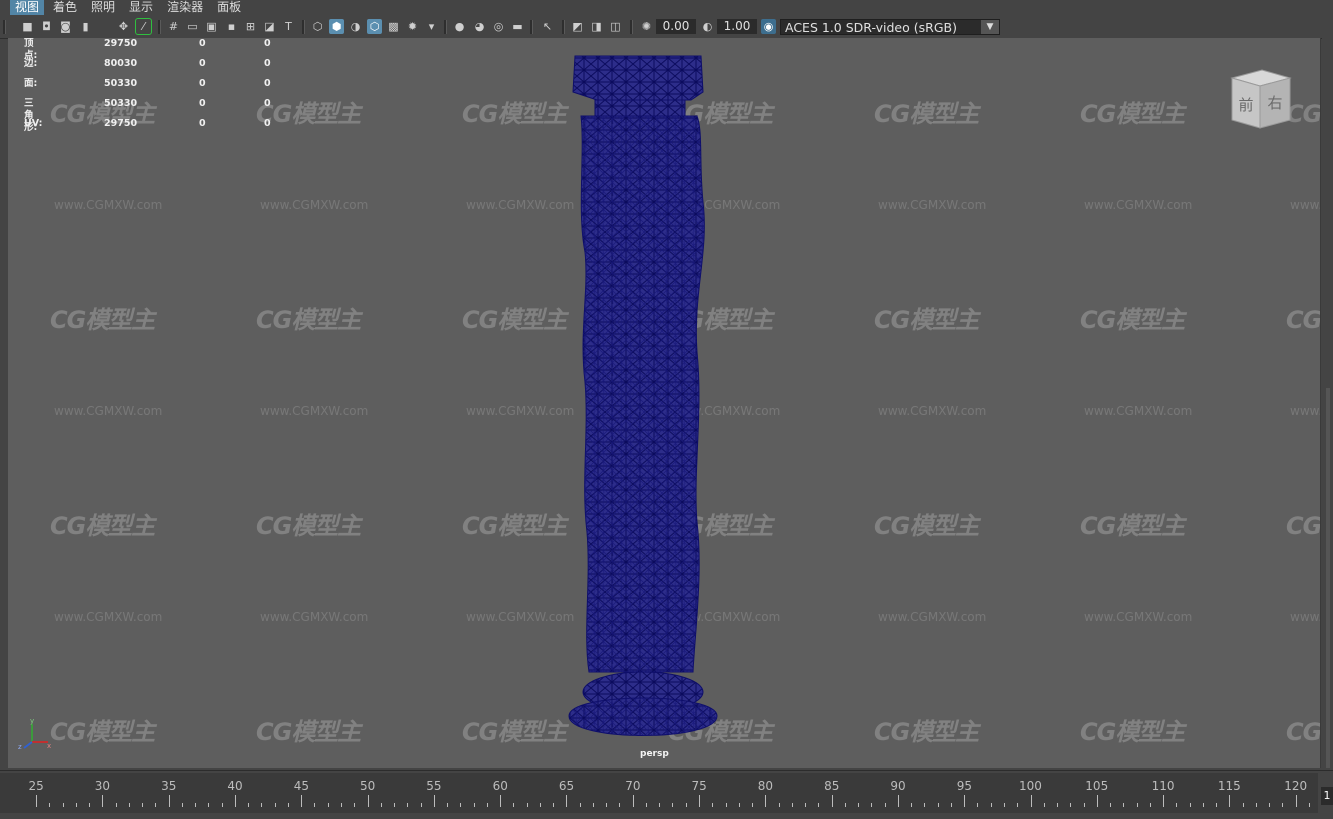 Image resolution: width=1333 pixels, height=819 pixels. I want to click on use-default-material-icon: ◑, so click(355, 26).